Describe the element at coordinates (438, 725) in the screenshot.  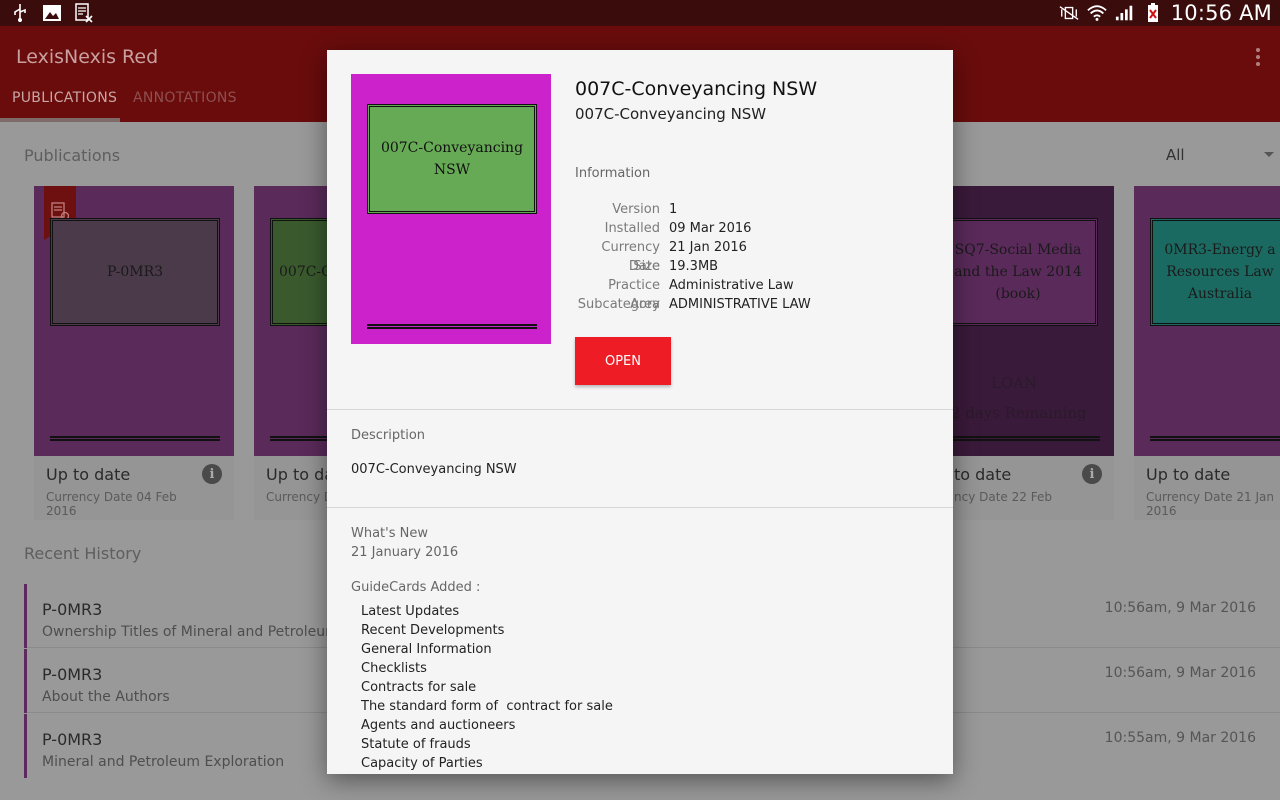
I see `guidecard-item: Agents and auctioneers` at that location.